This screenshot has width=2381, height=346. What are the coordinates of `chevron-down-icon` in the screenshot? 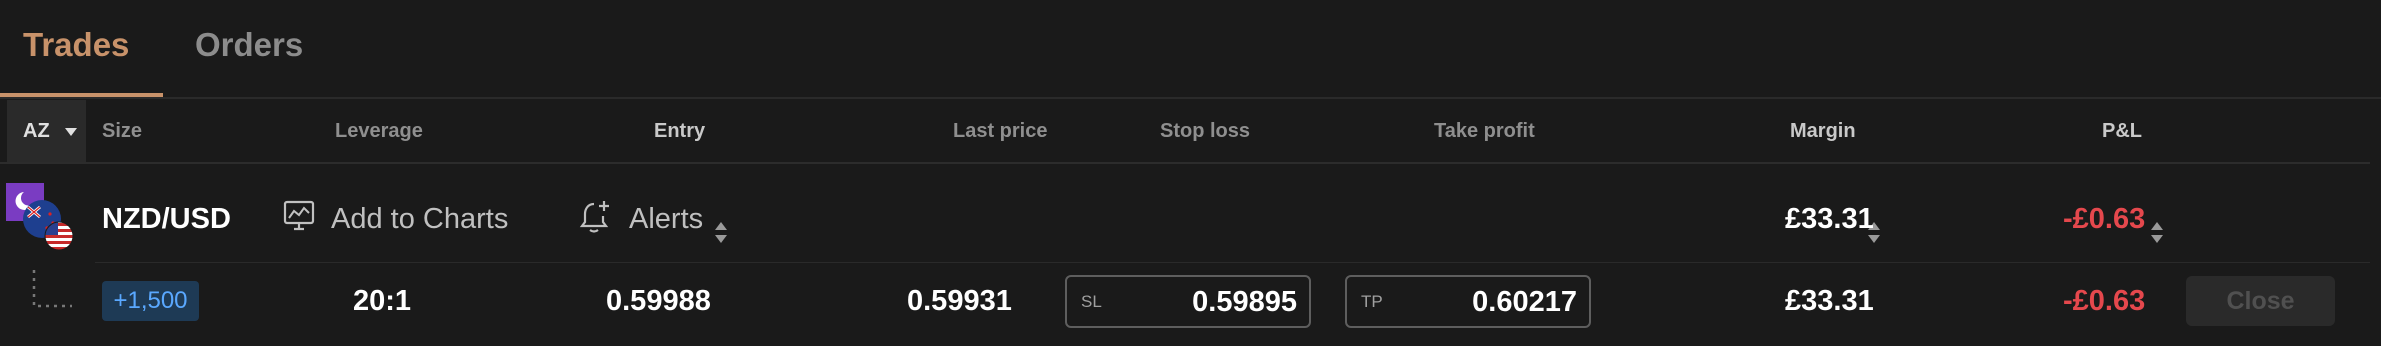 It's located at (71, 132).